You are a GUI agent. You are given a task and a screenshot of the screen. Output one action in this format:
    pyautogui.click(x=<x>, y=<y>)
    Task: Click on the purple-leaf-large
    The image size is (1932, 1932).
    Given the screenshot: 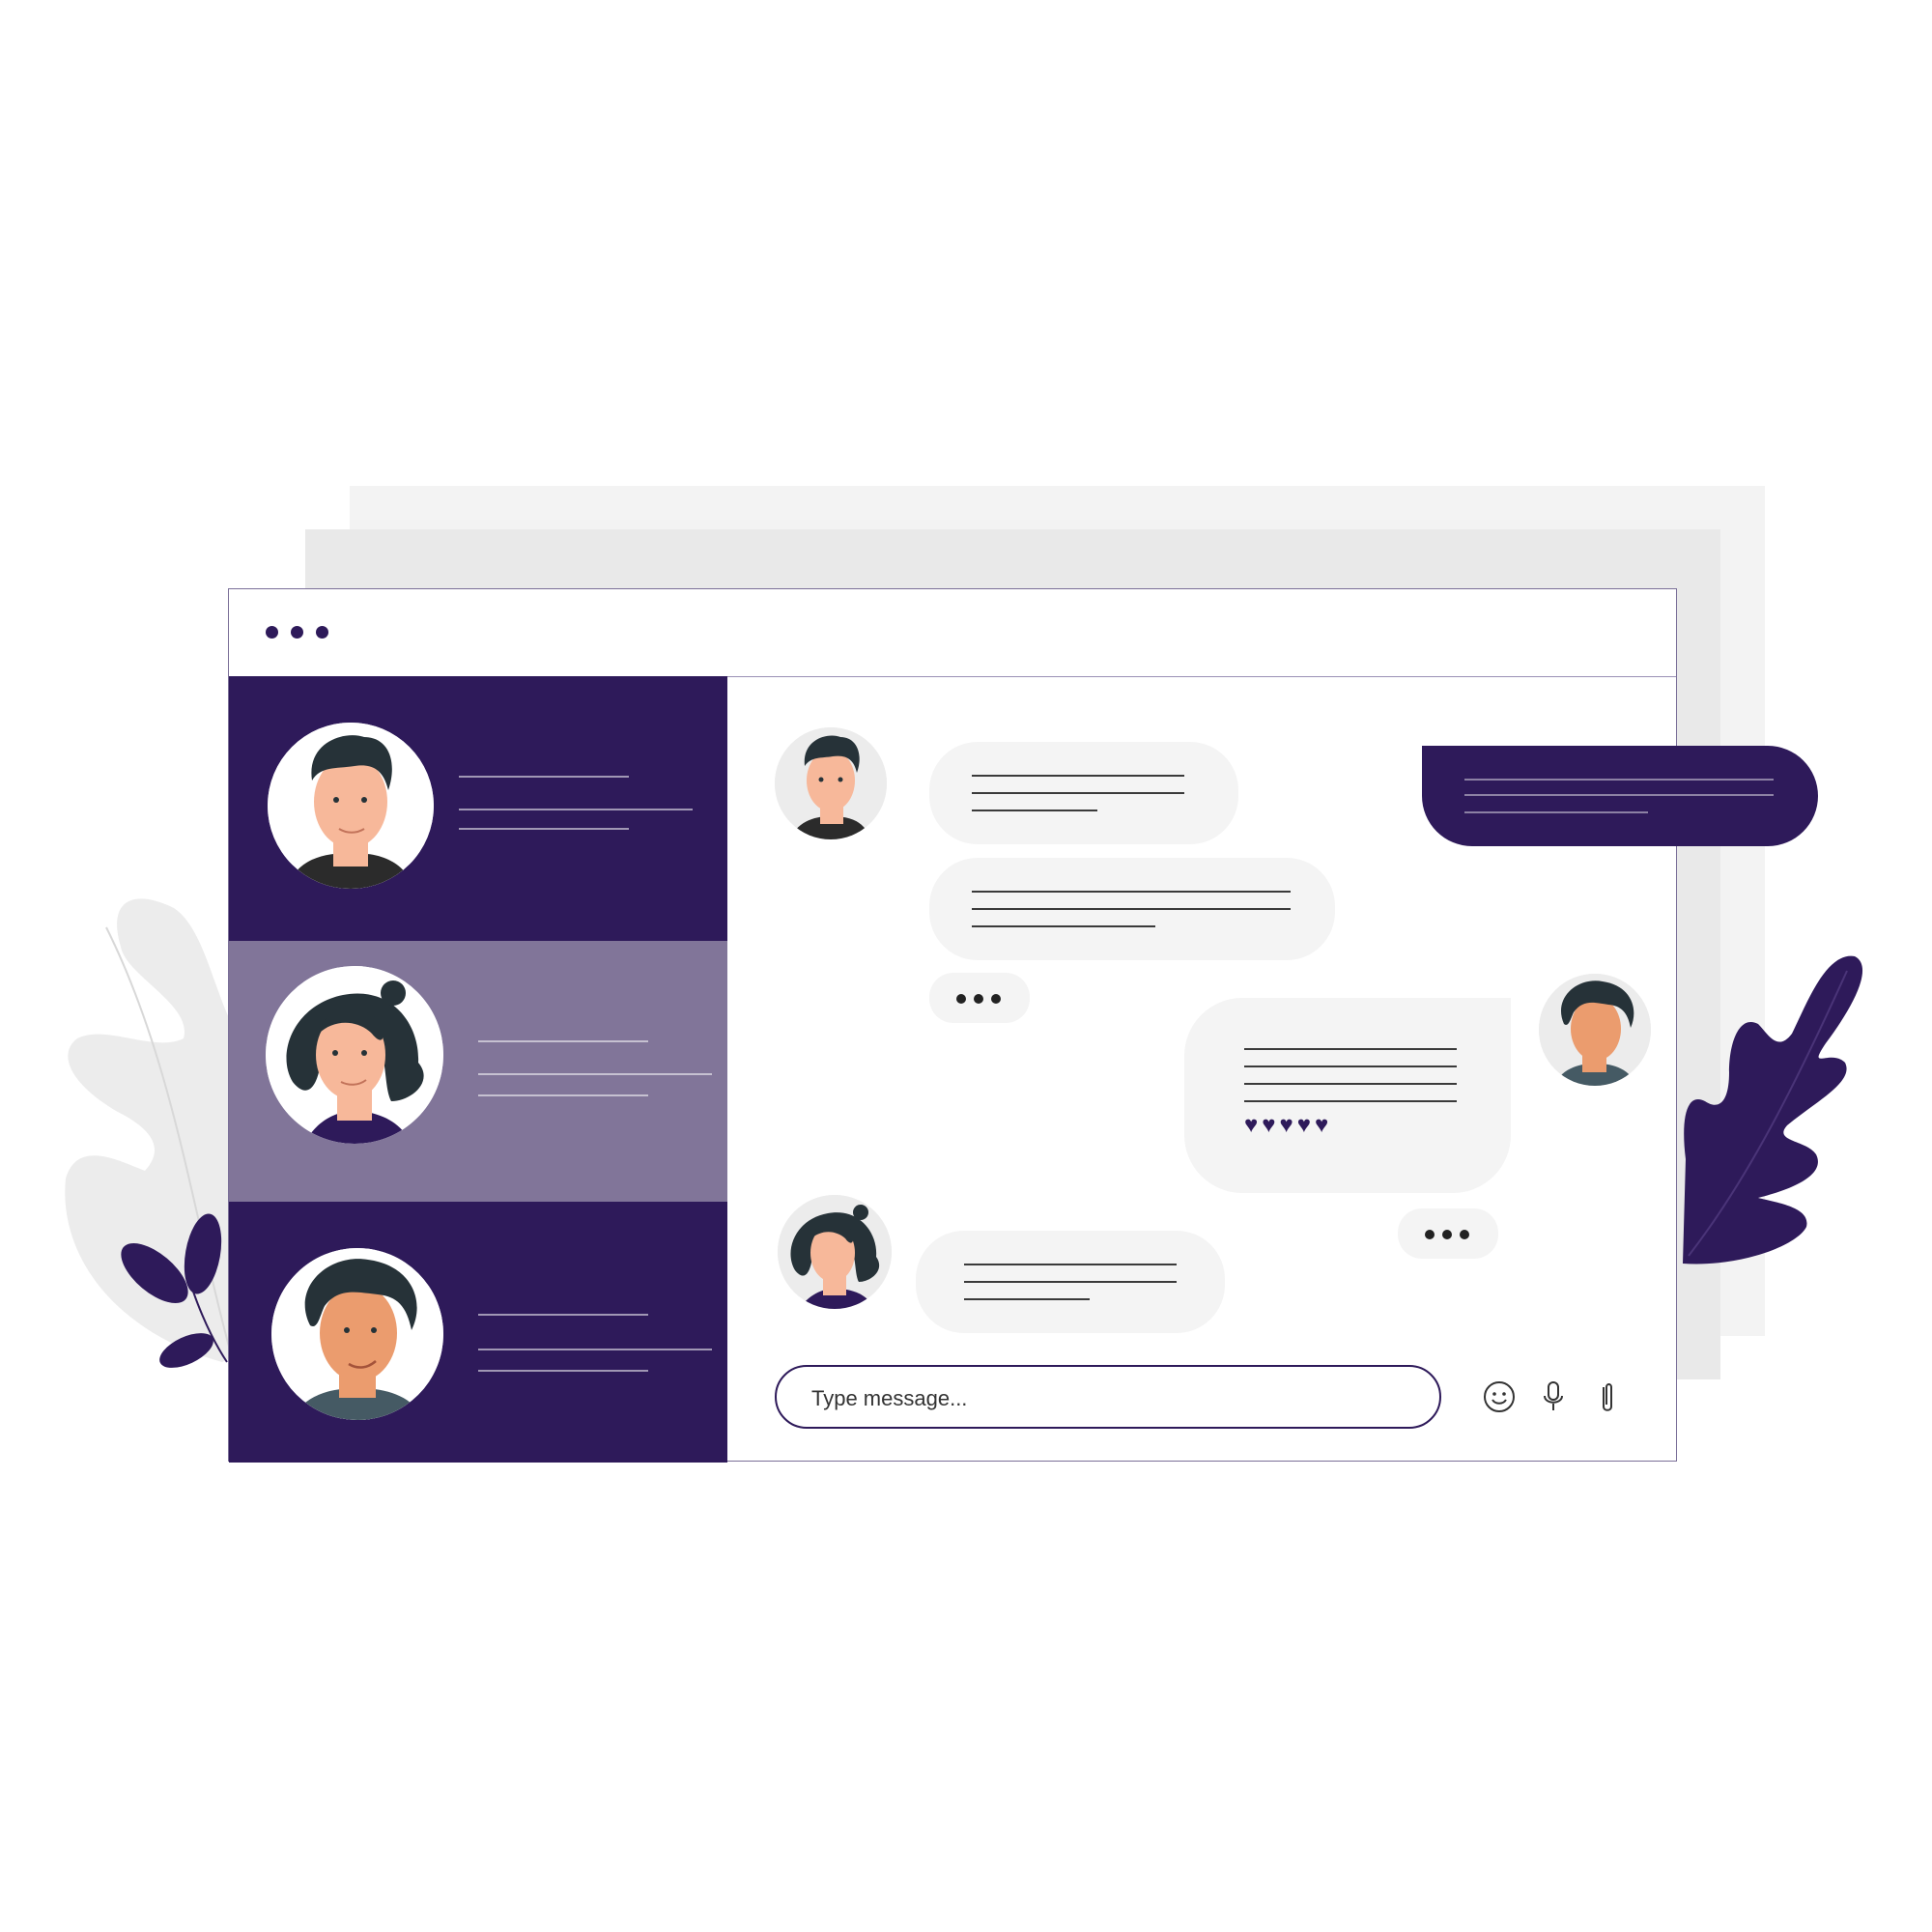 What is the action you would take?
    pyautogui.click(x=1773, y=1109)
    